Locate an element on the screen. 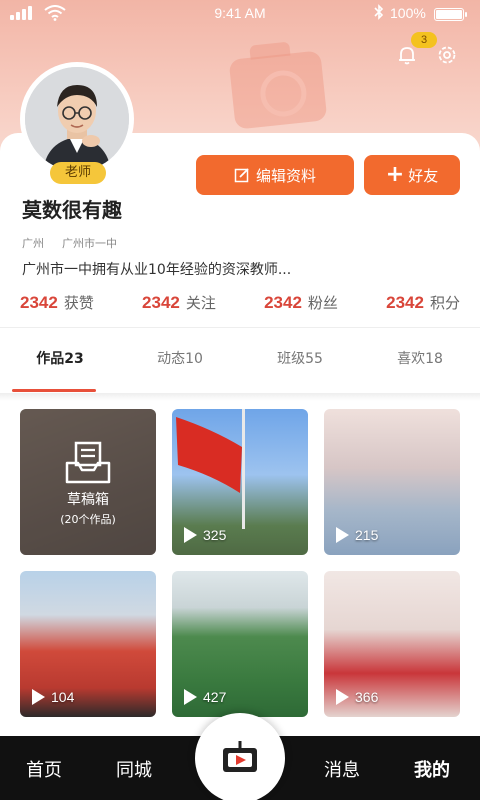 The height and width of the screenshot is (800, 480). video-views: 366 is located at coordinates (357, 697).